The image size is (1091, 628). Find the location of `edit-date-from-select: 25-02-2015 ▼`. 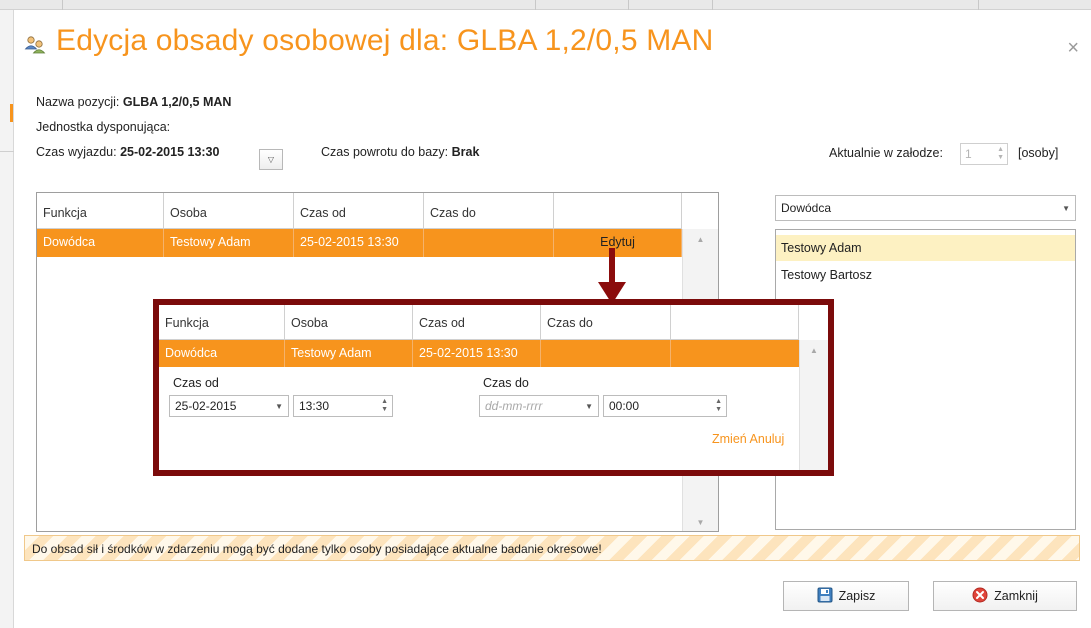

edit-date-from-select: 25-02-2015 ▼ is located at coordinates (229, 406).